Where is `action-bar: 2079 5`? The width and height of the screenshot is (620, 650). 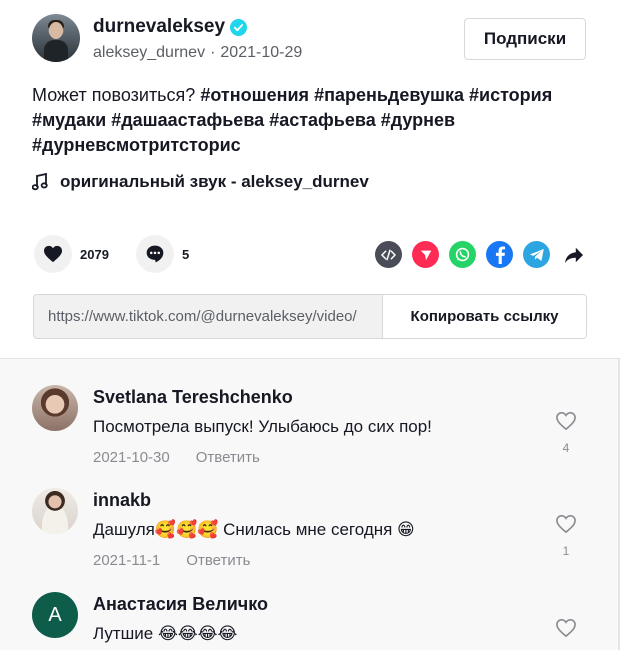 action-bar: 2079 5 is located at coordinates (311, 254).